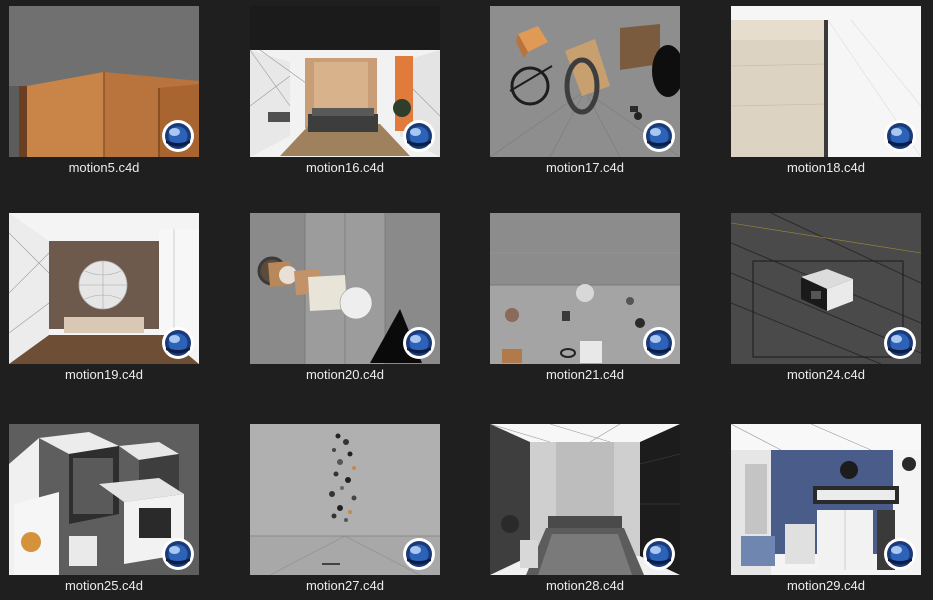 The width and height of the screenshot is (933, 600). What do you see at coordinates (826, 167) in the screenshot?
I see `file-name: motion18.c4d` at bounding box center [826, 167].